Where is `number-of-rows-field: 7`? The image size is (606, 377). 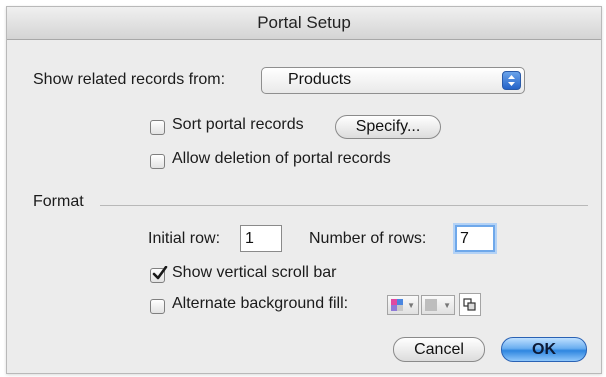
number-of-rows-field: 7 is located at coordinates (475, 238).